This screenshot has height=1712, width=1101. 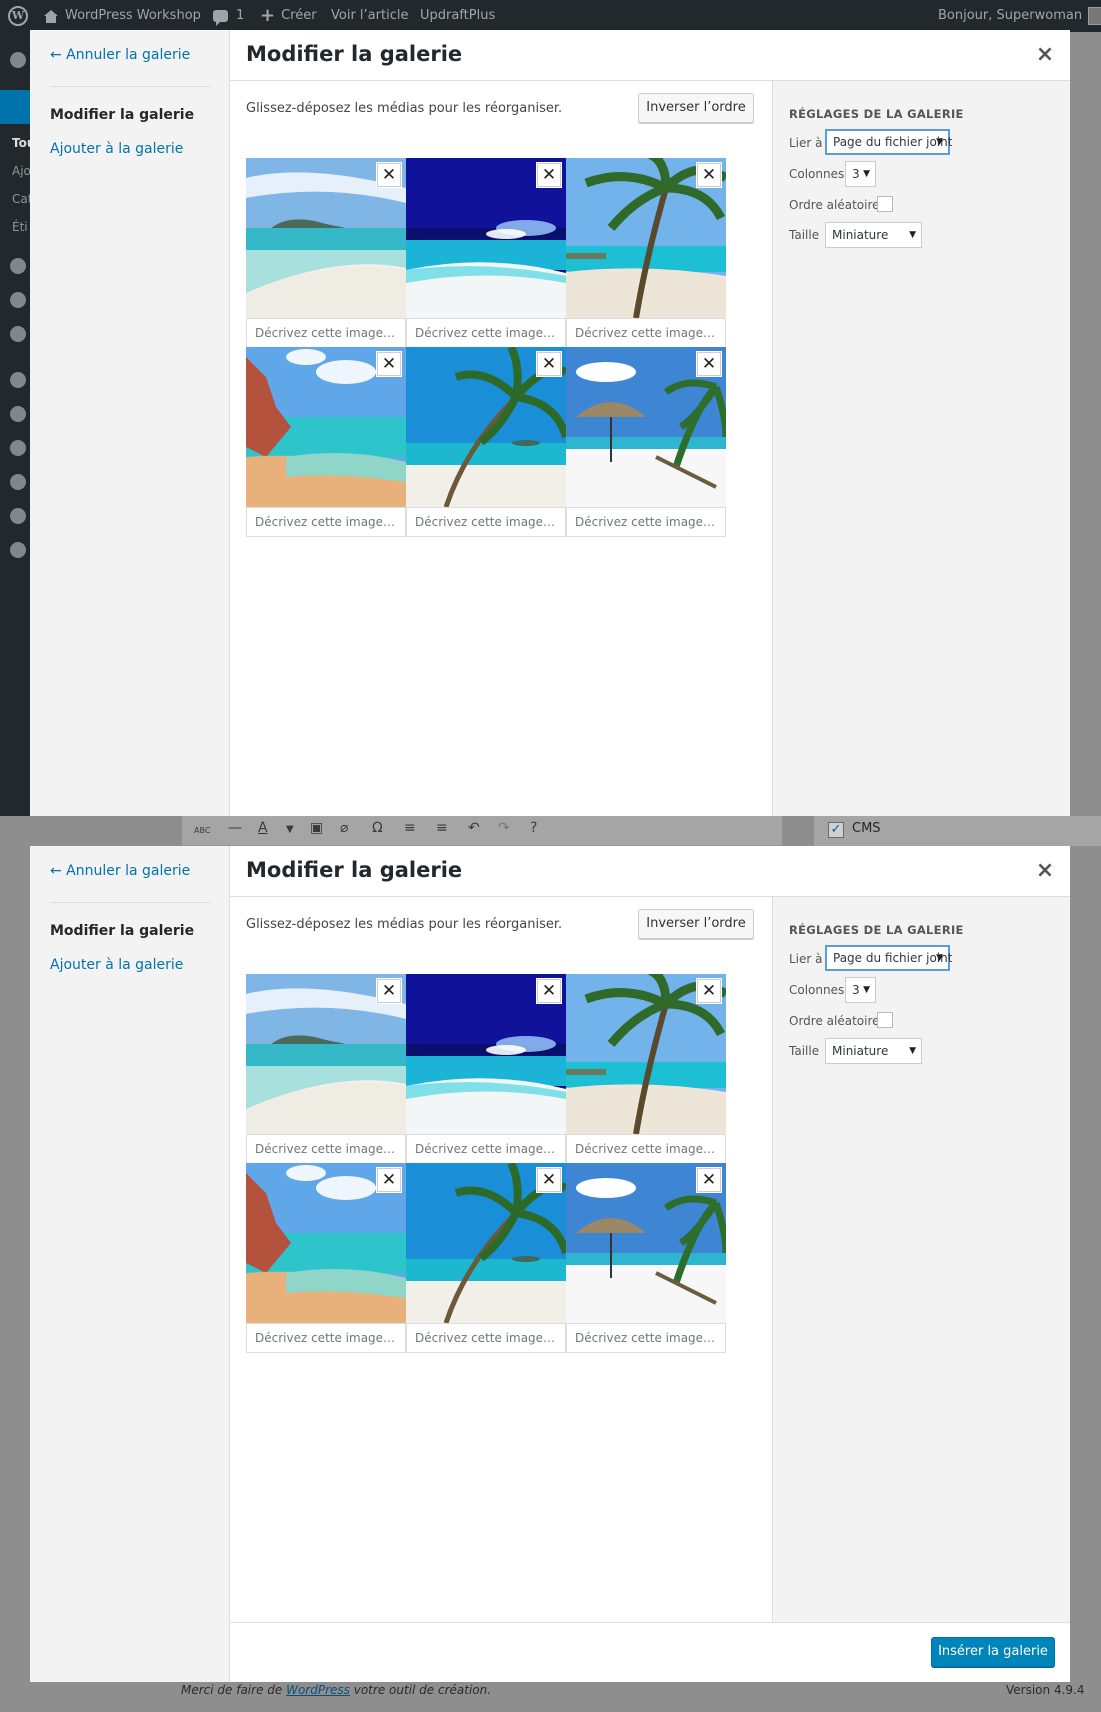 I want to click on columns-label: Colonnes, so click(x=817, y=990).